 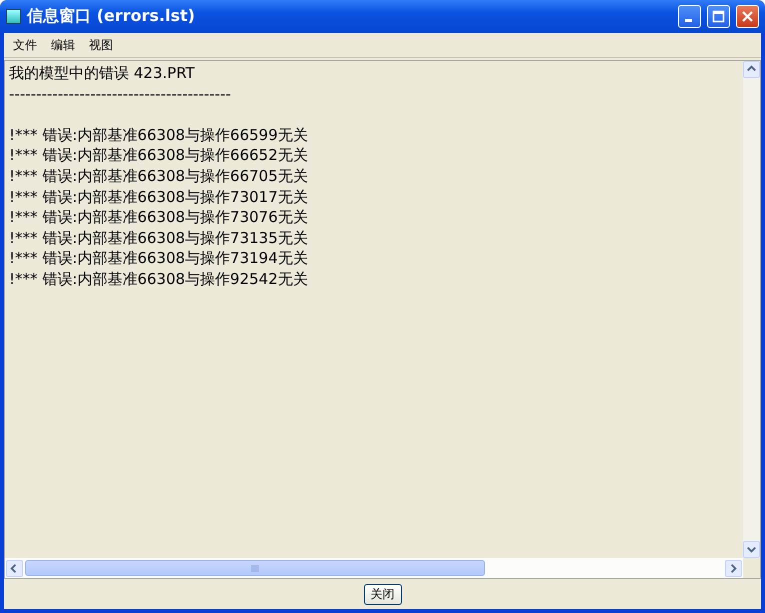 I want to click on menu-item: 视图, so click(x=101, y=45).